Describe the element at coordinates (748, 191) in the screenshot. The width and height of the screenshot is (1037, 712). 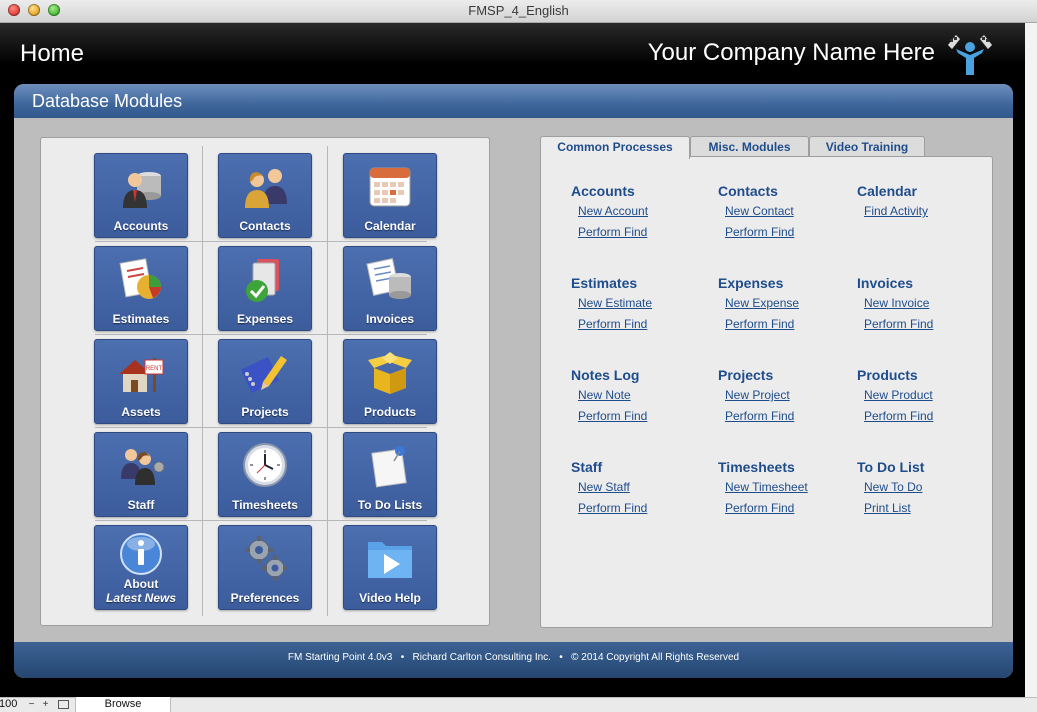
I see `process-group-title: Contacts` at that location.